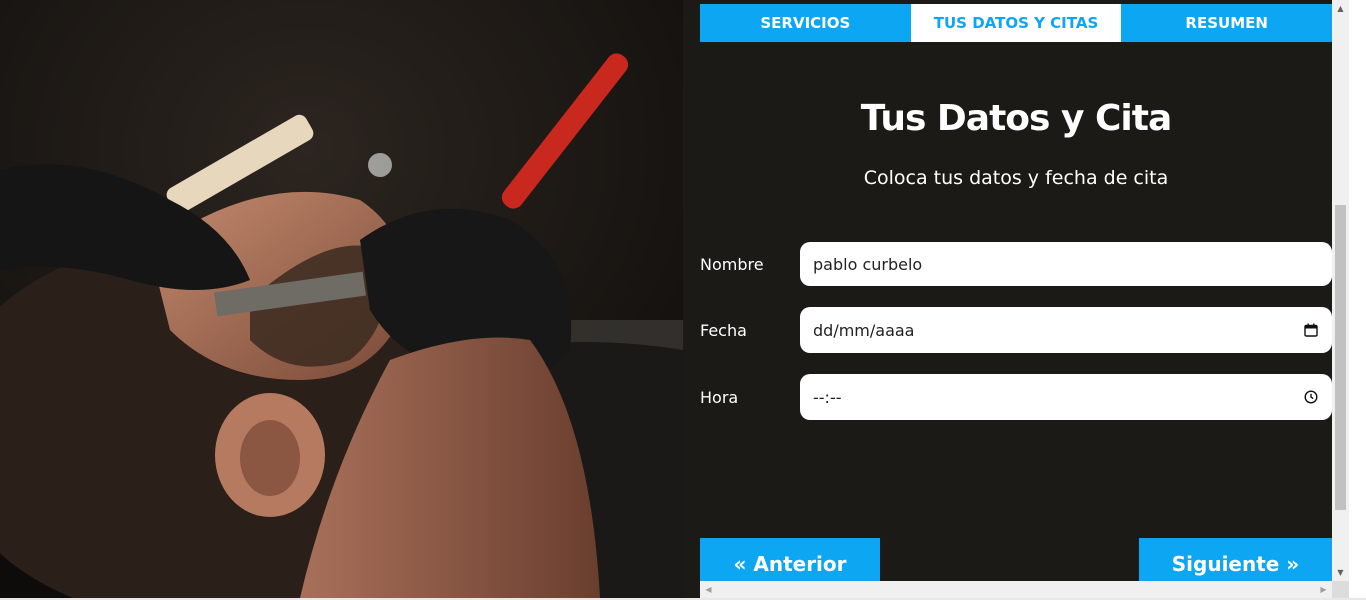 This screenshot has height=600, width=1366. Describe the element at coordinates (1323, 589) in the screenshot. I see `scroll-right-icon: ▶` at that location.